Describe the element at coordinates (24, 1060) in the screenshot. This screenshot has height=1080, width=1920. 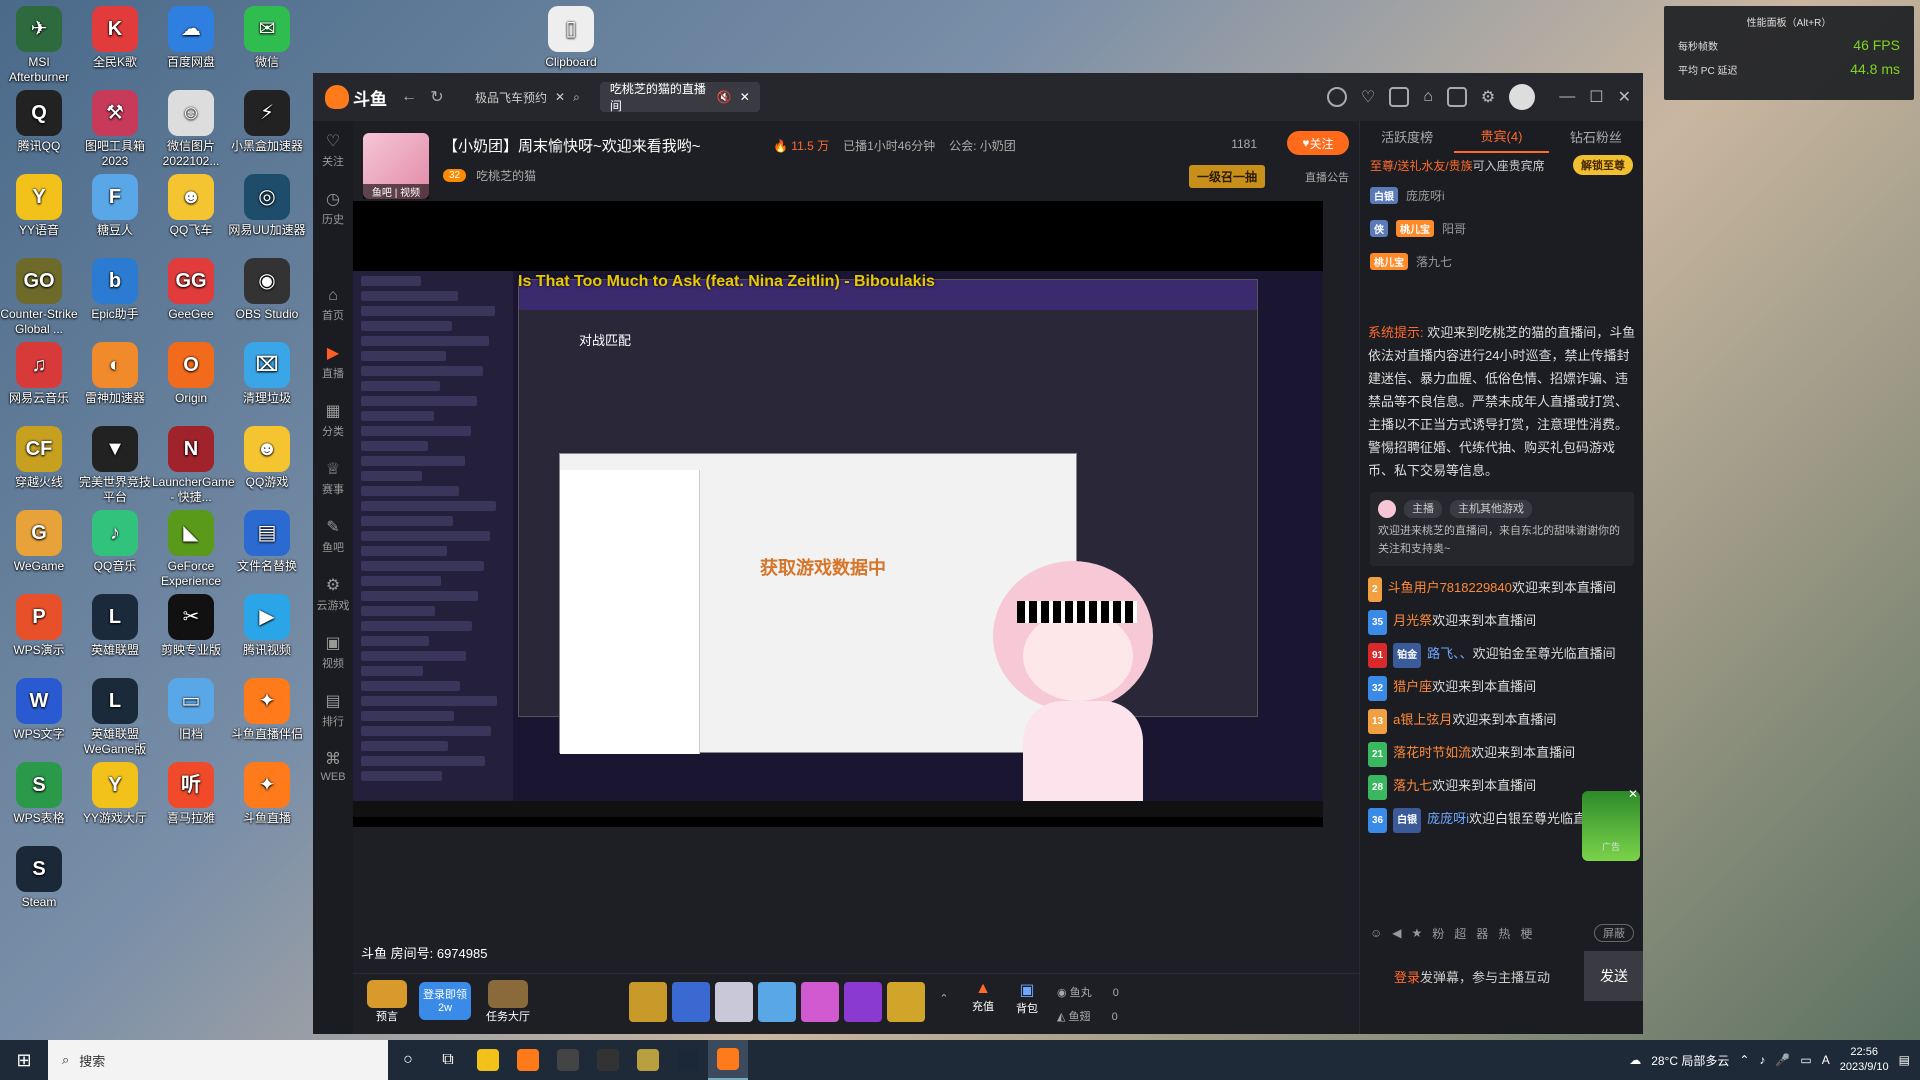
I see `windows-start-icon: ⊞` at that location.